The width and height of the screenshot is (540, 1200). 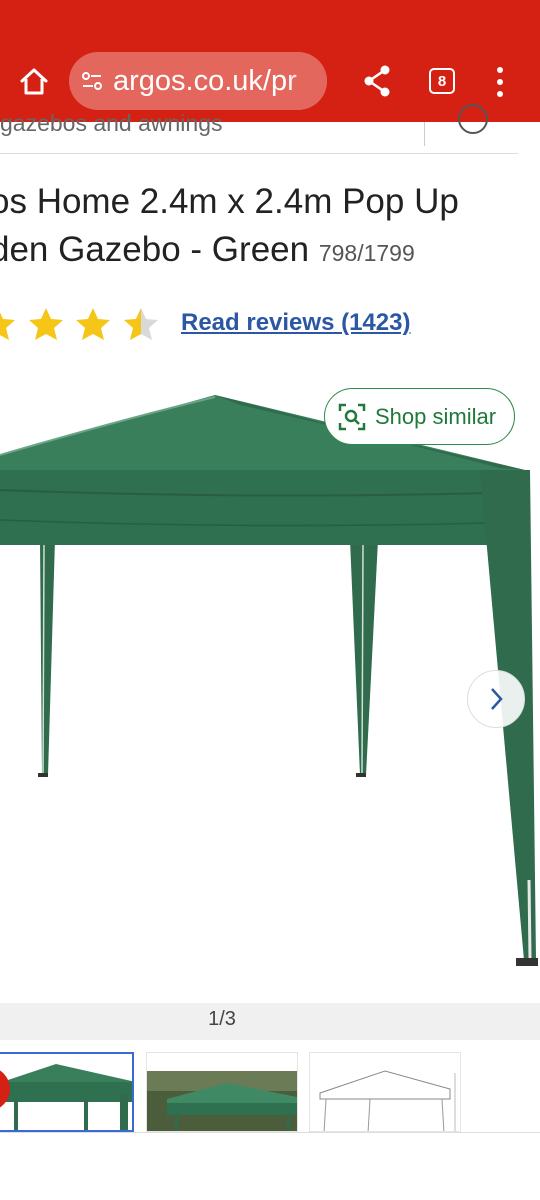 What do you see at coordinates (366, 253) in the screenshot?
I see `price-code: 798/1799` at bounding box center [366, 253].